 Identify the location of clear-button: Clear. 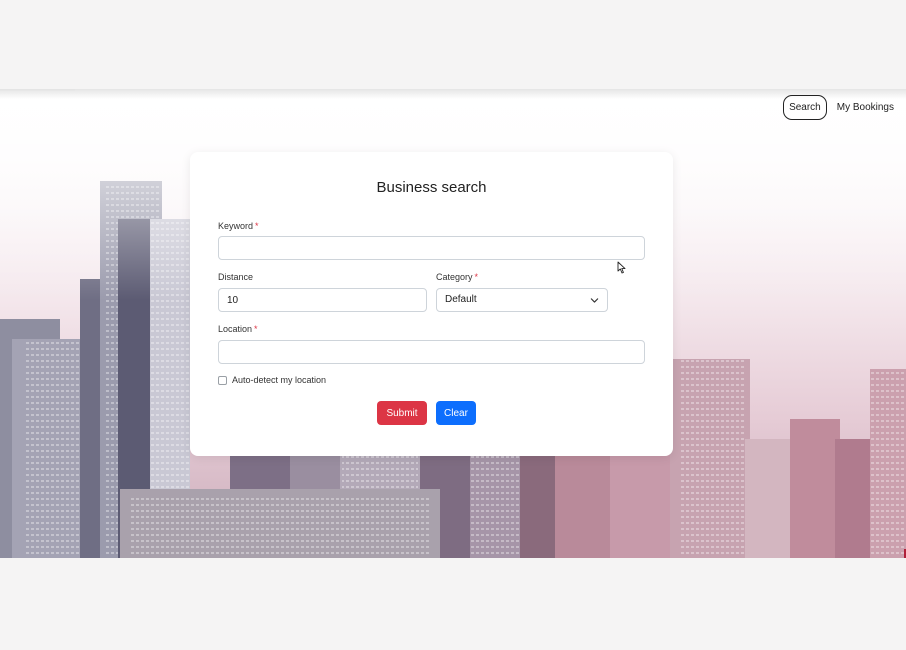
(456, 413).